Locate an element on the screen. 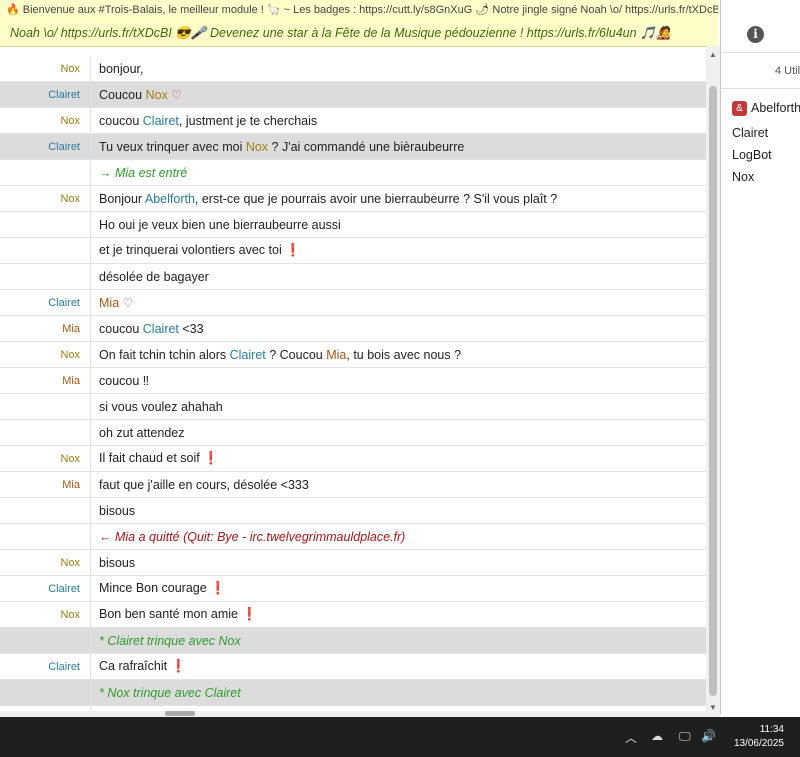 This screenshot has height=757, width=800. nick-mention: Abelforth is located at coordinates (170, 199).